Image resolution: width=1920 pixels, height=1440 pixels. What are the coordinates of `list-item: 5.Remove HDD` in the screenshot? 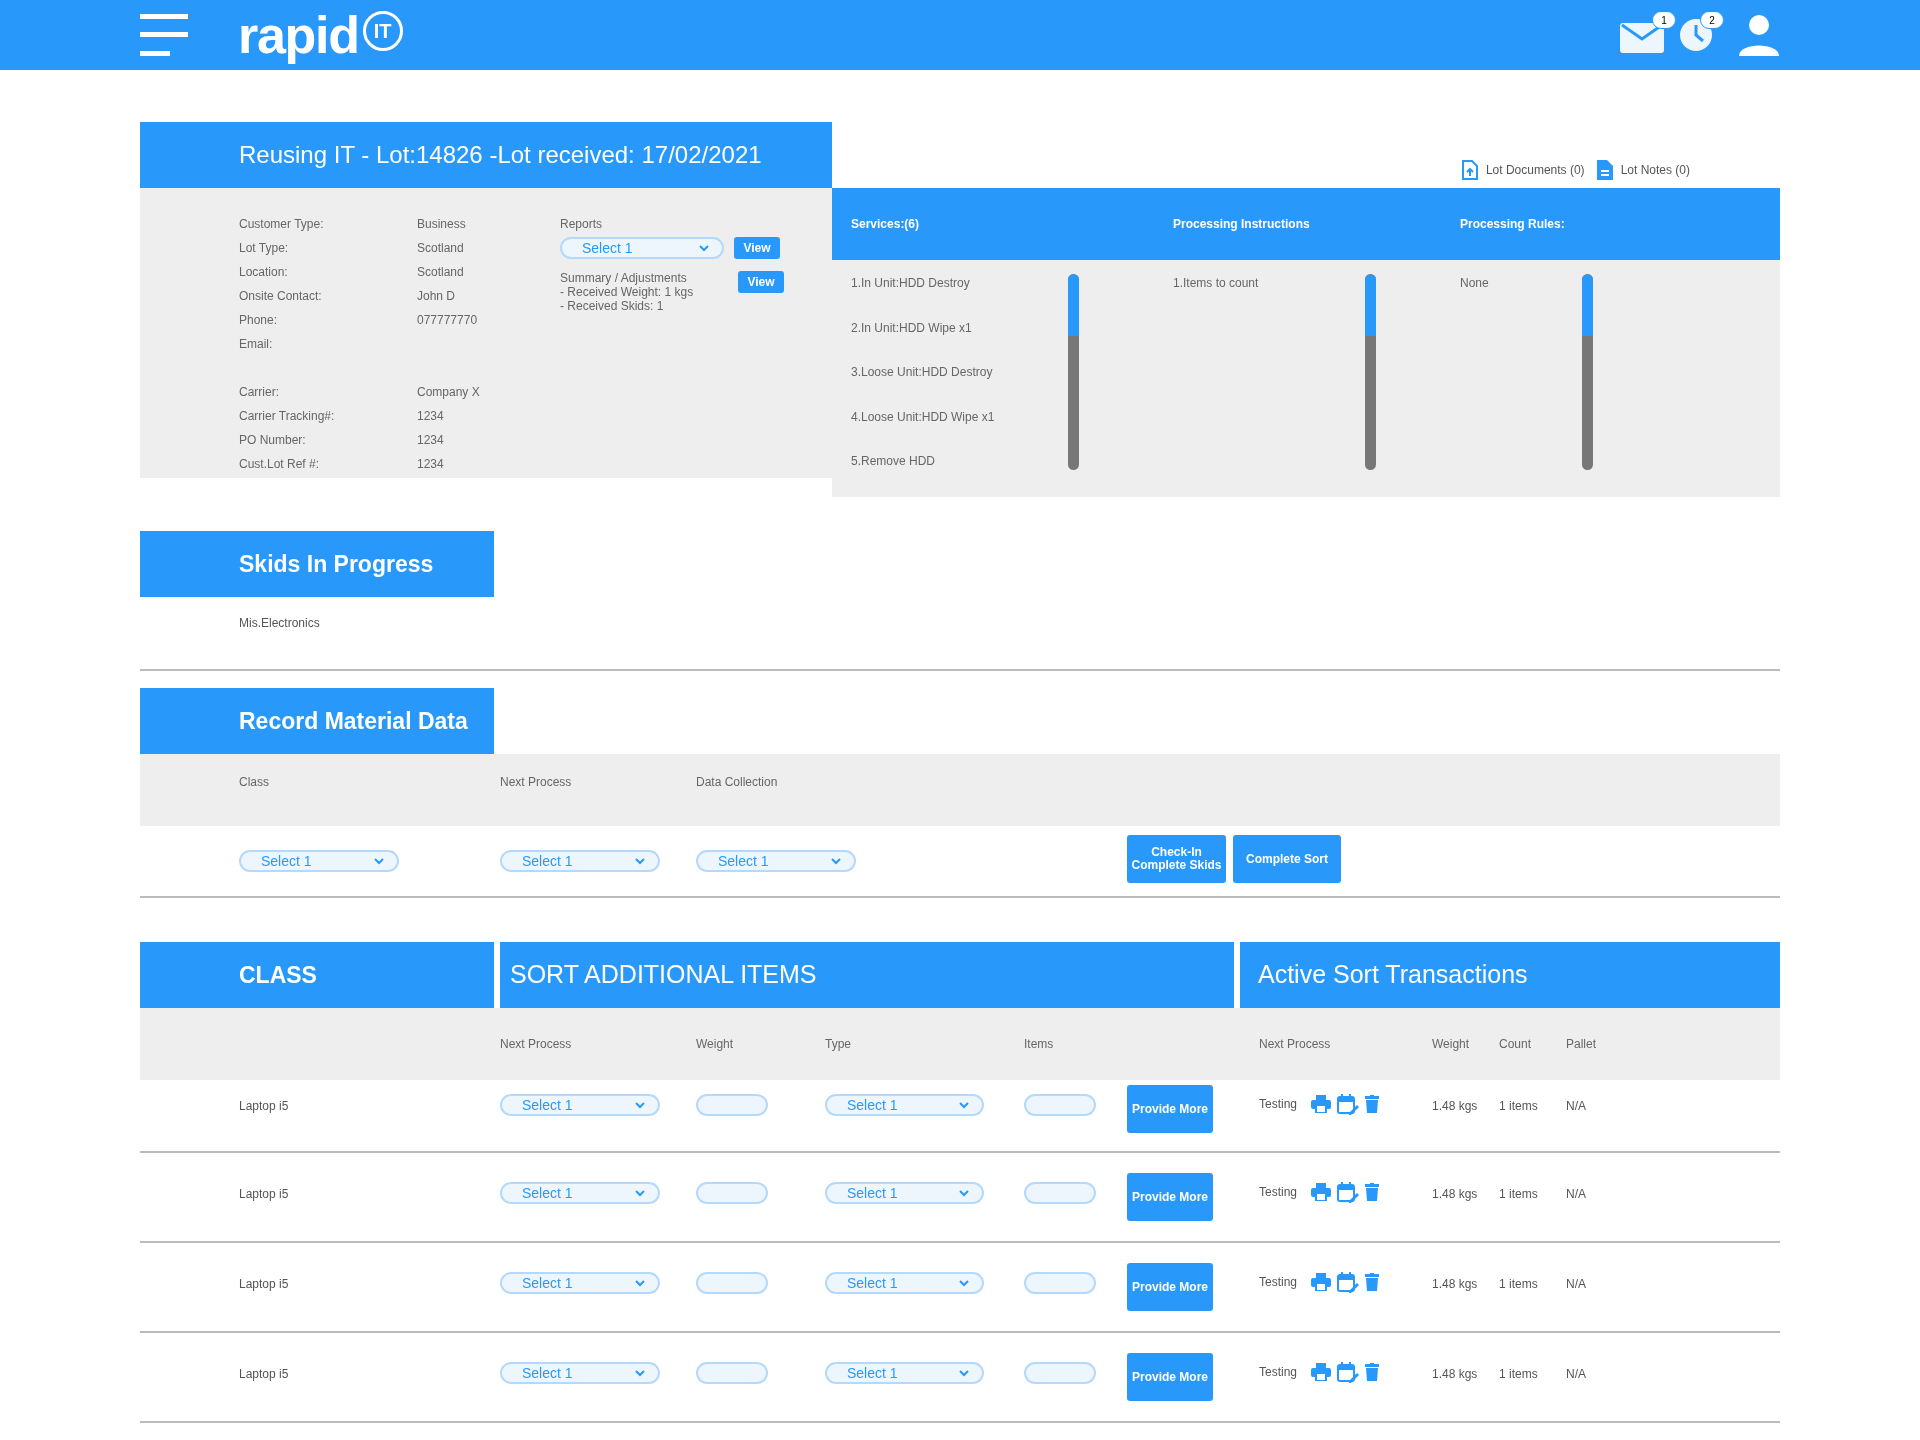 It's located at (893, 461).